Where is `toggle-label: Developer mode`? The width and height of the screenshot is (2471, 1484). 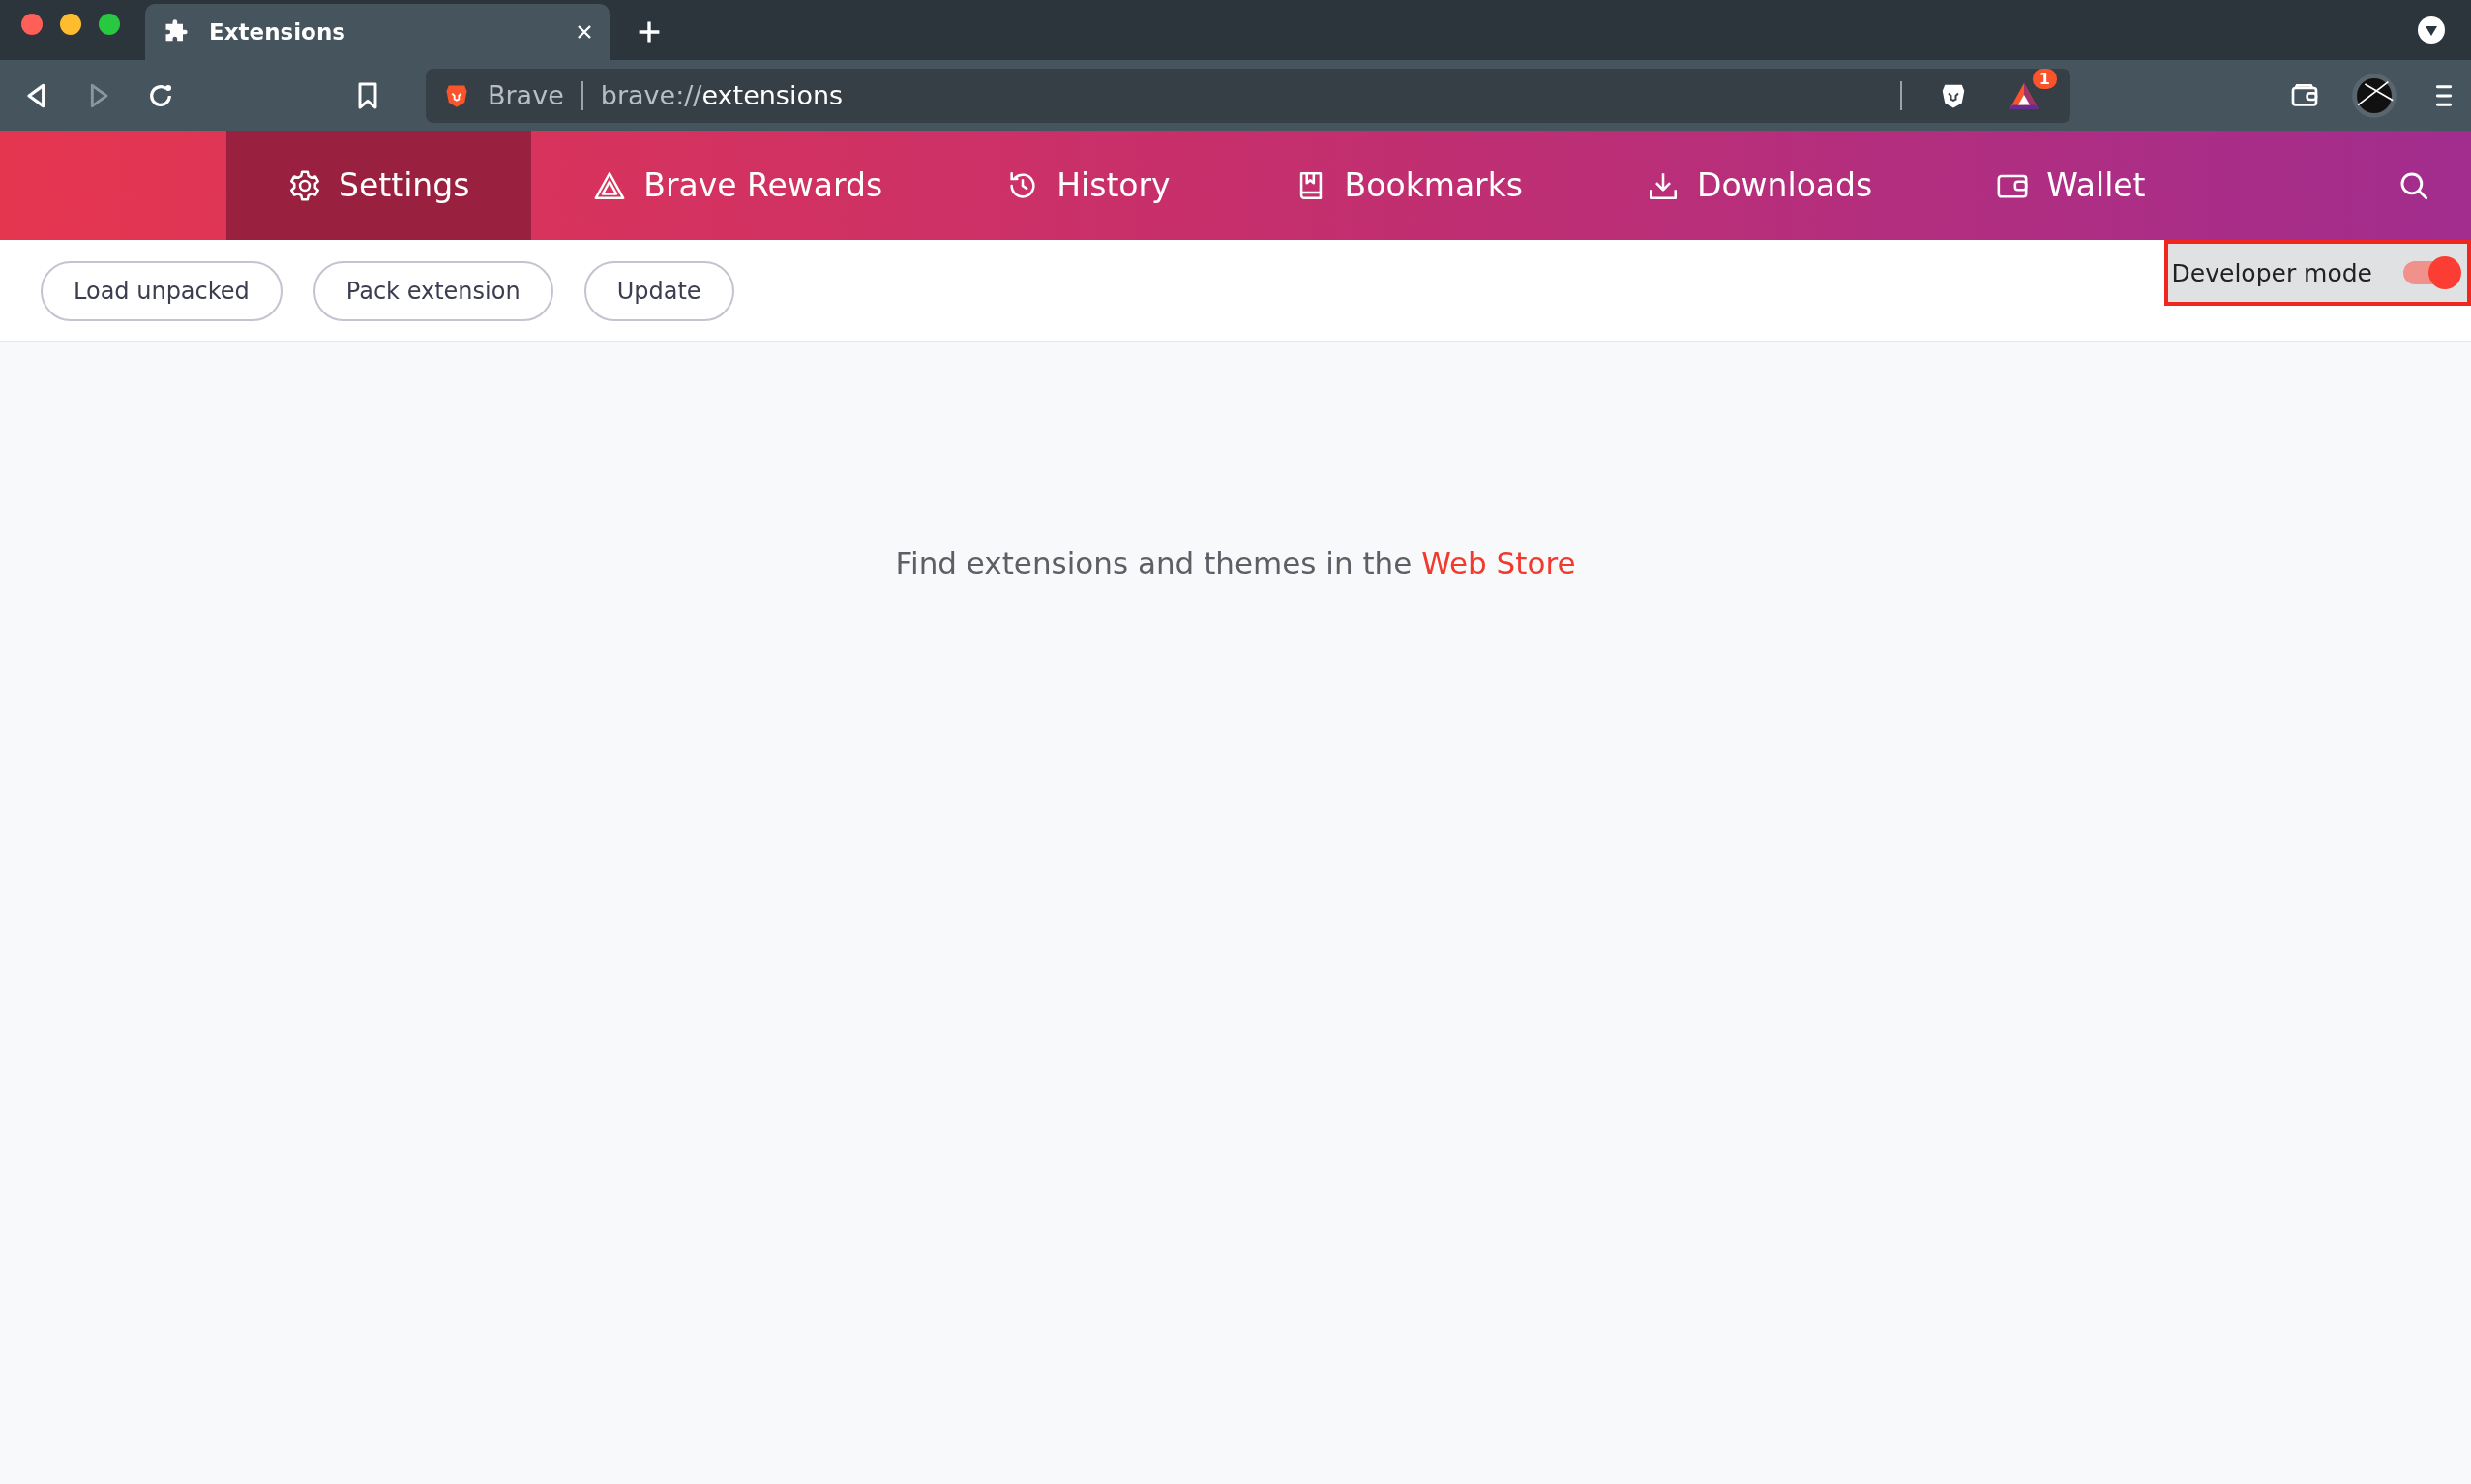
toggle-label: Developer mode is located at coordinates (2271, 272).